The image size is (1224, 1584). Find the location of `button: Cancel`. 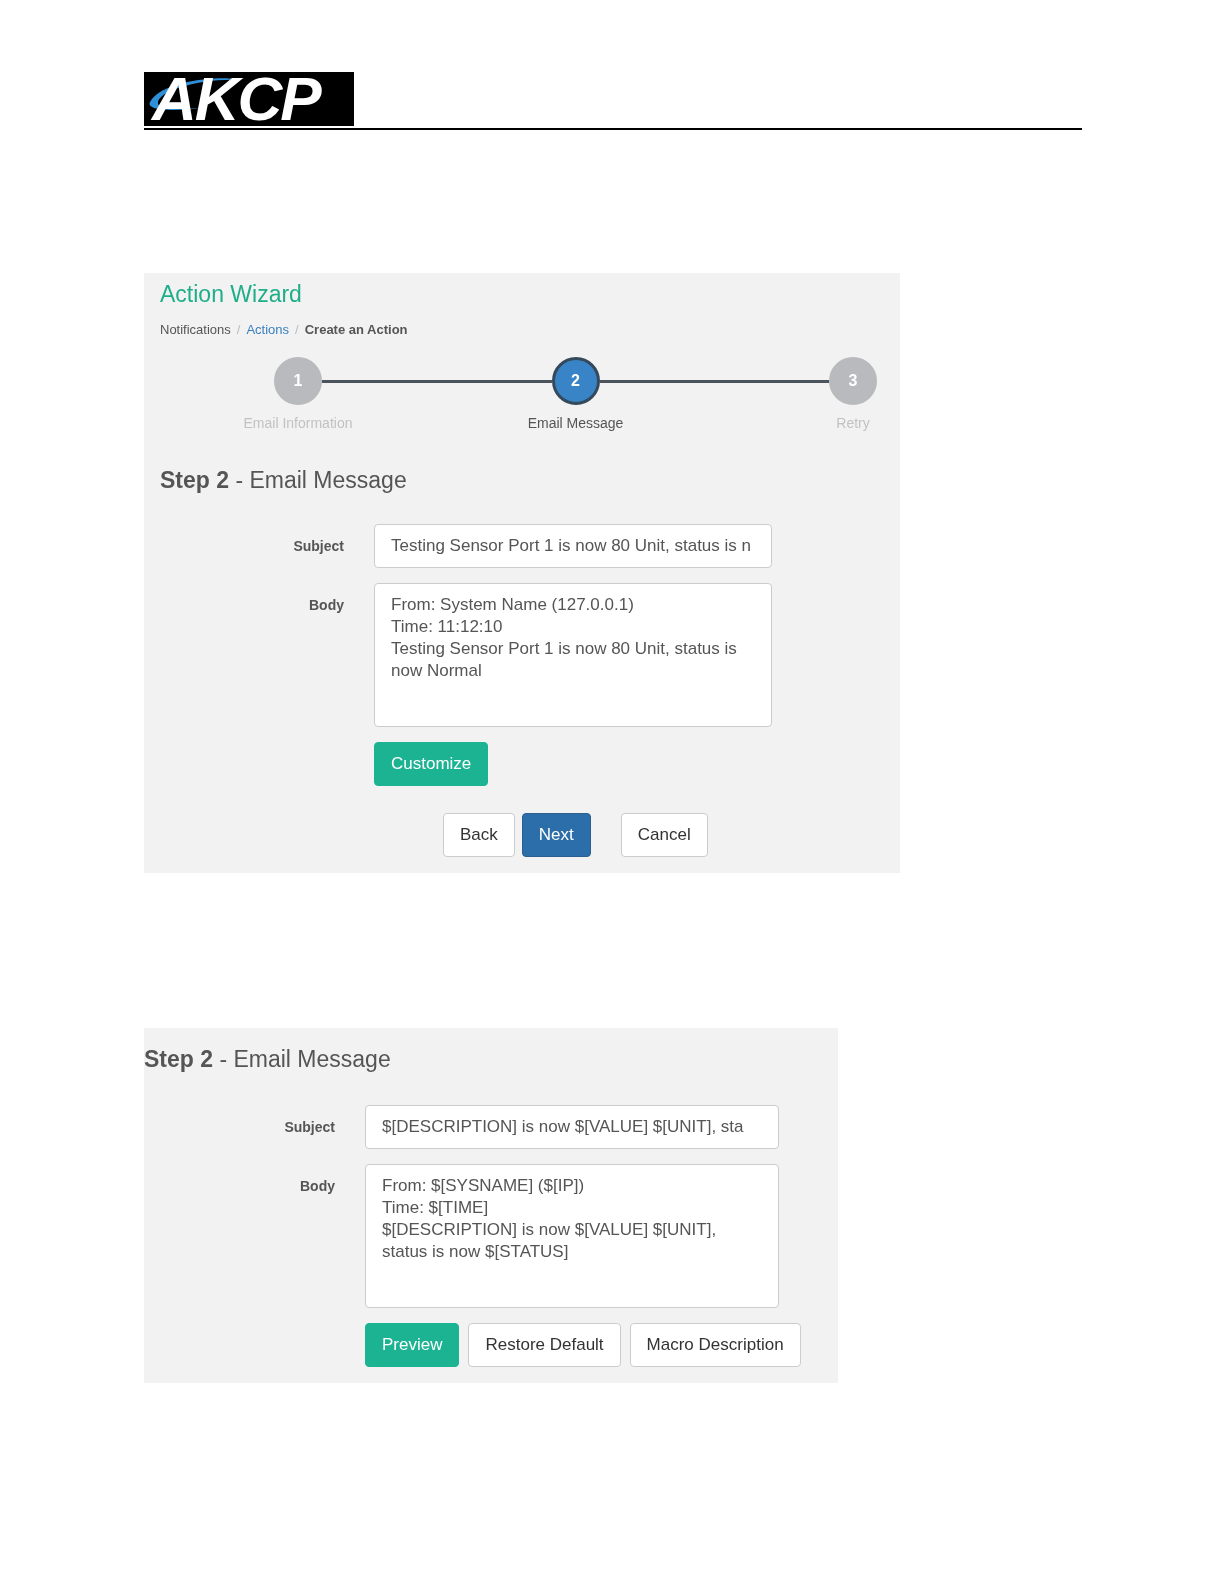

button: Cancel is located at coordinates (664, 835).